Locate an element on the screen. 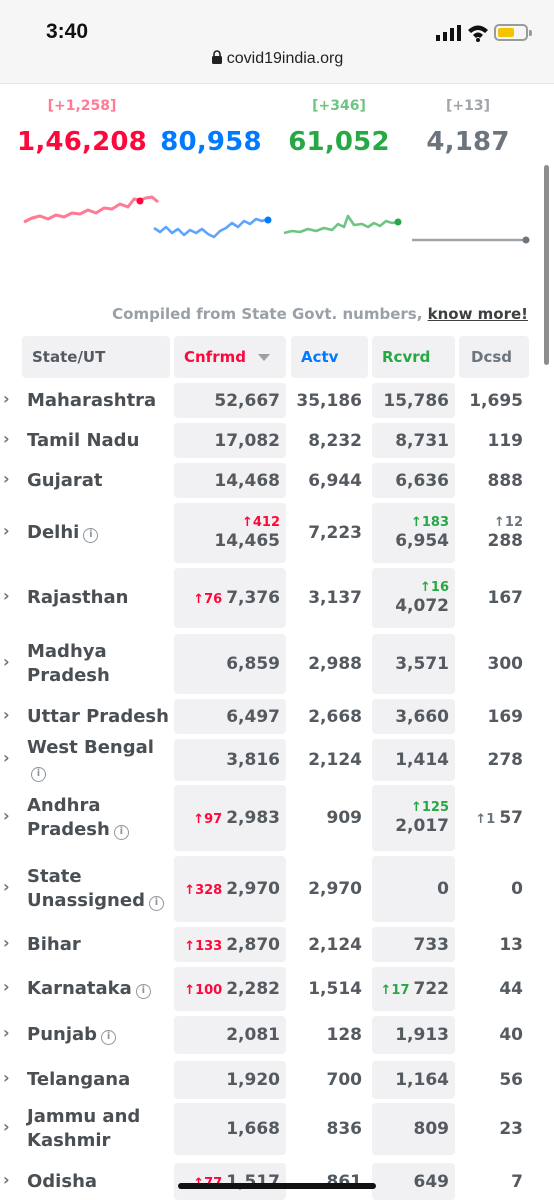 This screenshot has height=1200, width=554. active-cell-row: 700 is located at coordinates (345, 1080).